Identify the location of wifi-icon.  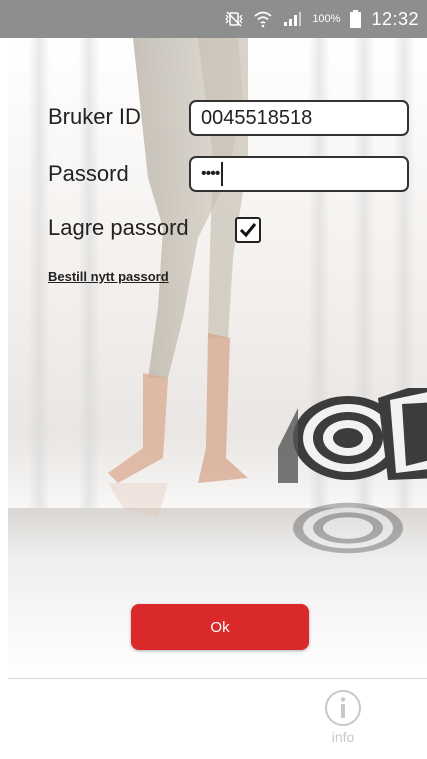
(263, 19).